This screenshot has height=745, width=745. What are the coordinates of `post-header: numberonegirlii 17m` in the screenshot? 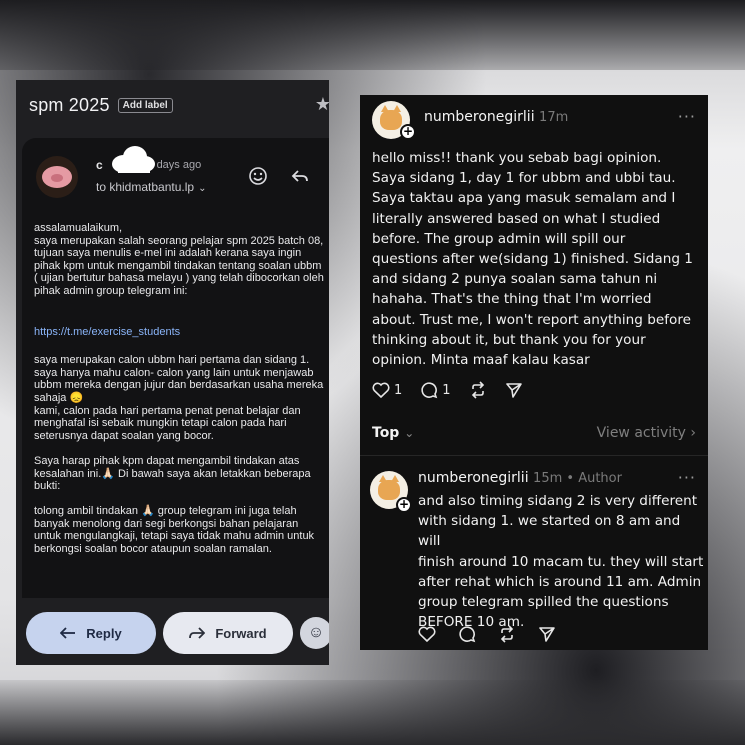 It's located at (496, 117).